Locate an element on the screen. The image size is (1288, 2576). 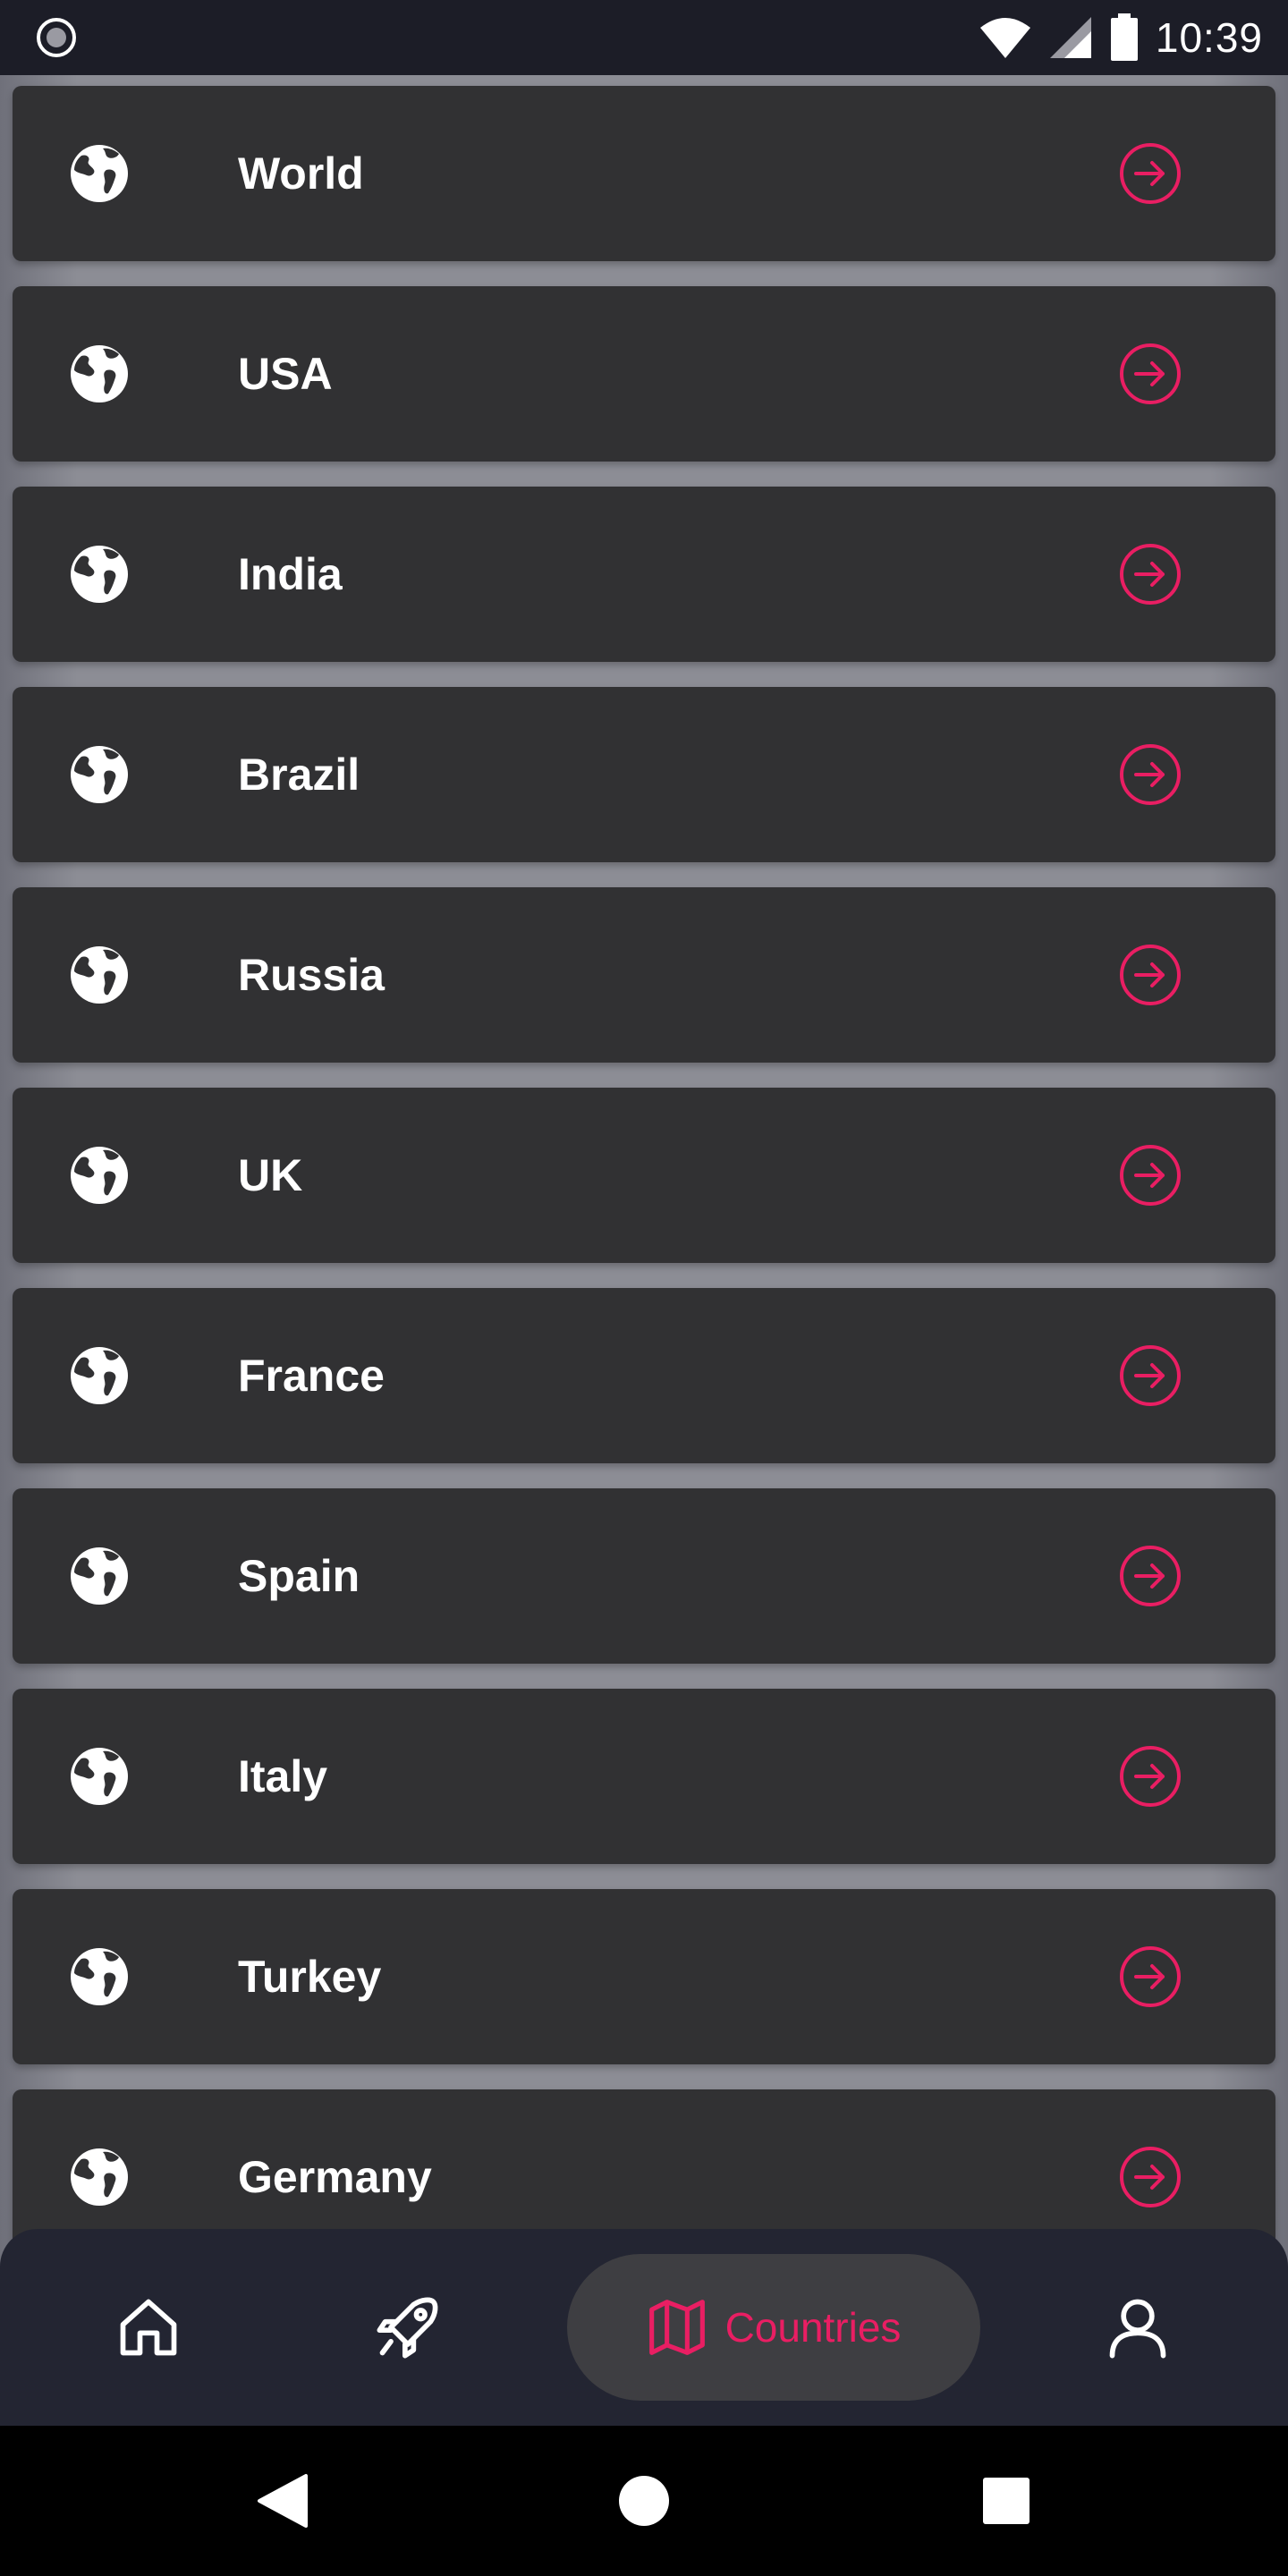
country-label: Russia is located at coordinates (311, 975).